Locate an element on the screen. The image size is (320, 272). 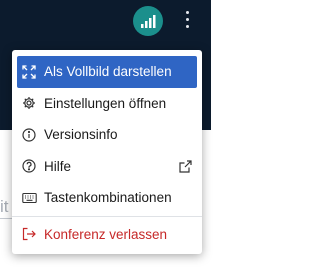
info-icon is located at coordinates (33, 135).